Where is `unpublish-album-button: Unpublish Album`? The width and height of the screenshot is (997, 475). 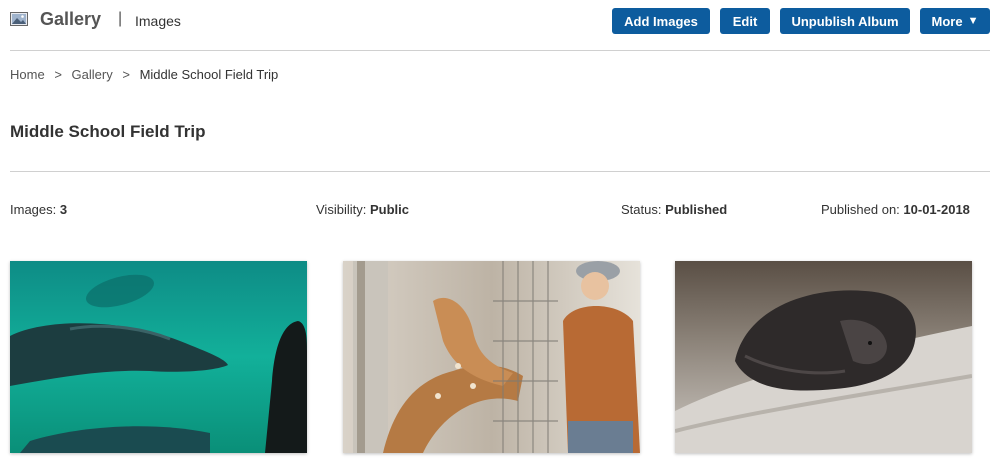
unpublish-album-button: Unpublish Album is located at coordinates (845, 21).